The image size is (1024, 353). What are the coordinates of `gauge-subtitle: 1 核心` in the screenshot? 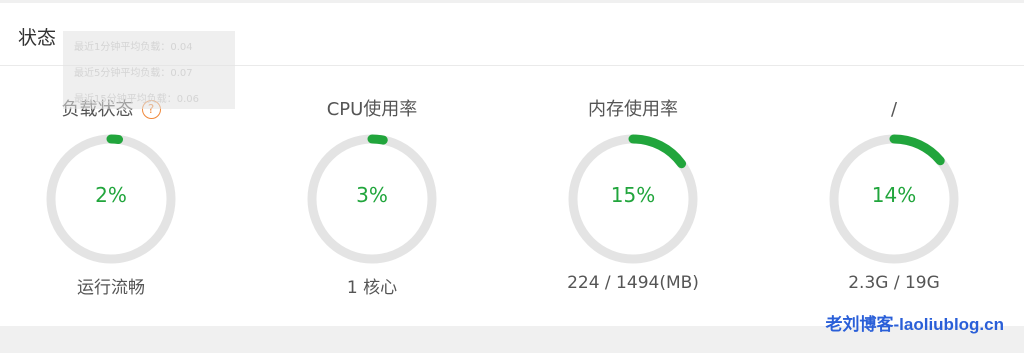 It's located at (372, 288).